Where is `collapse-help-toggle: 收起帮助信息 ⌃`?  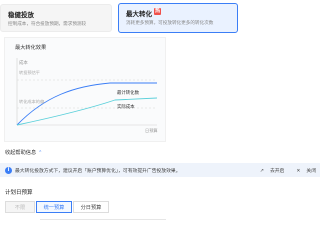 collapse-help-toggle: 收起帮助信息 ⌃ is located at coordinates (23, 152).